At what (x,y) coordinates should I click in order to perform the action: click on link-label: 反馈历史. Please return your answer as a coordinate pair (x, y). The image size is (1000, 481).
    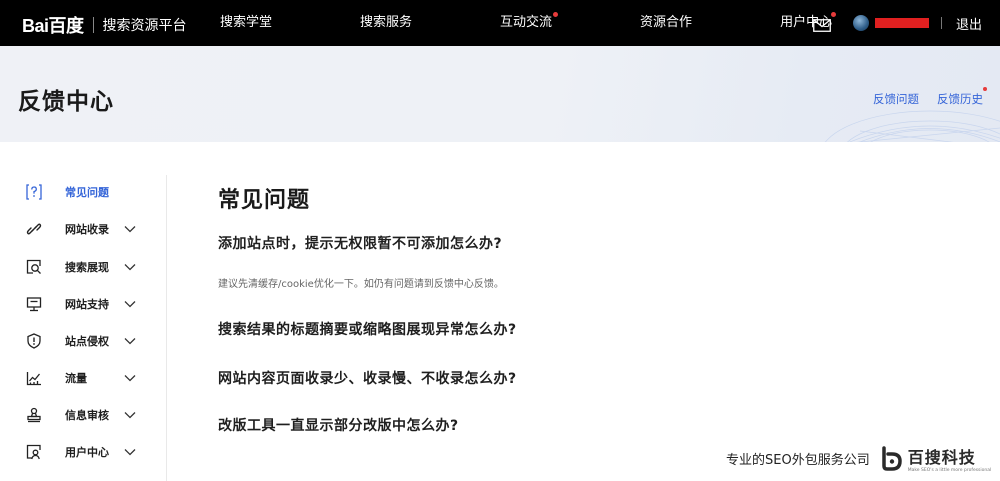
    Looking at the image, I should click on (960, 99).